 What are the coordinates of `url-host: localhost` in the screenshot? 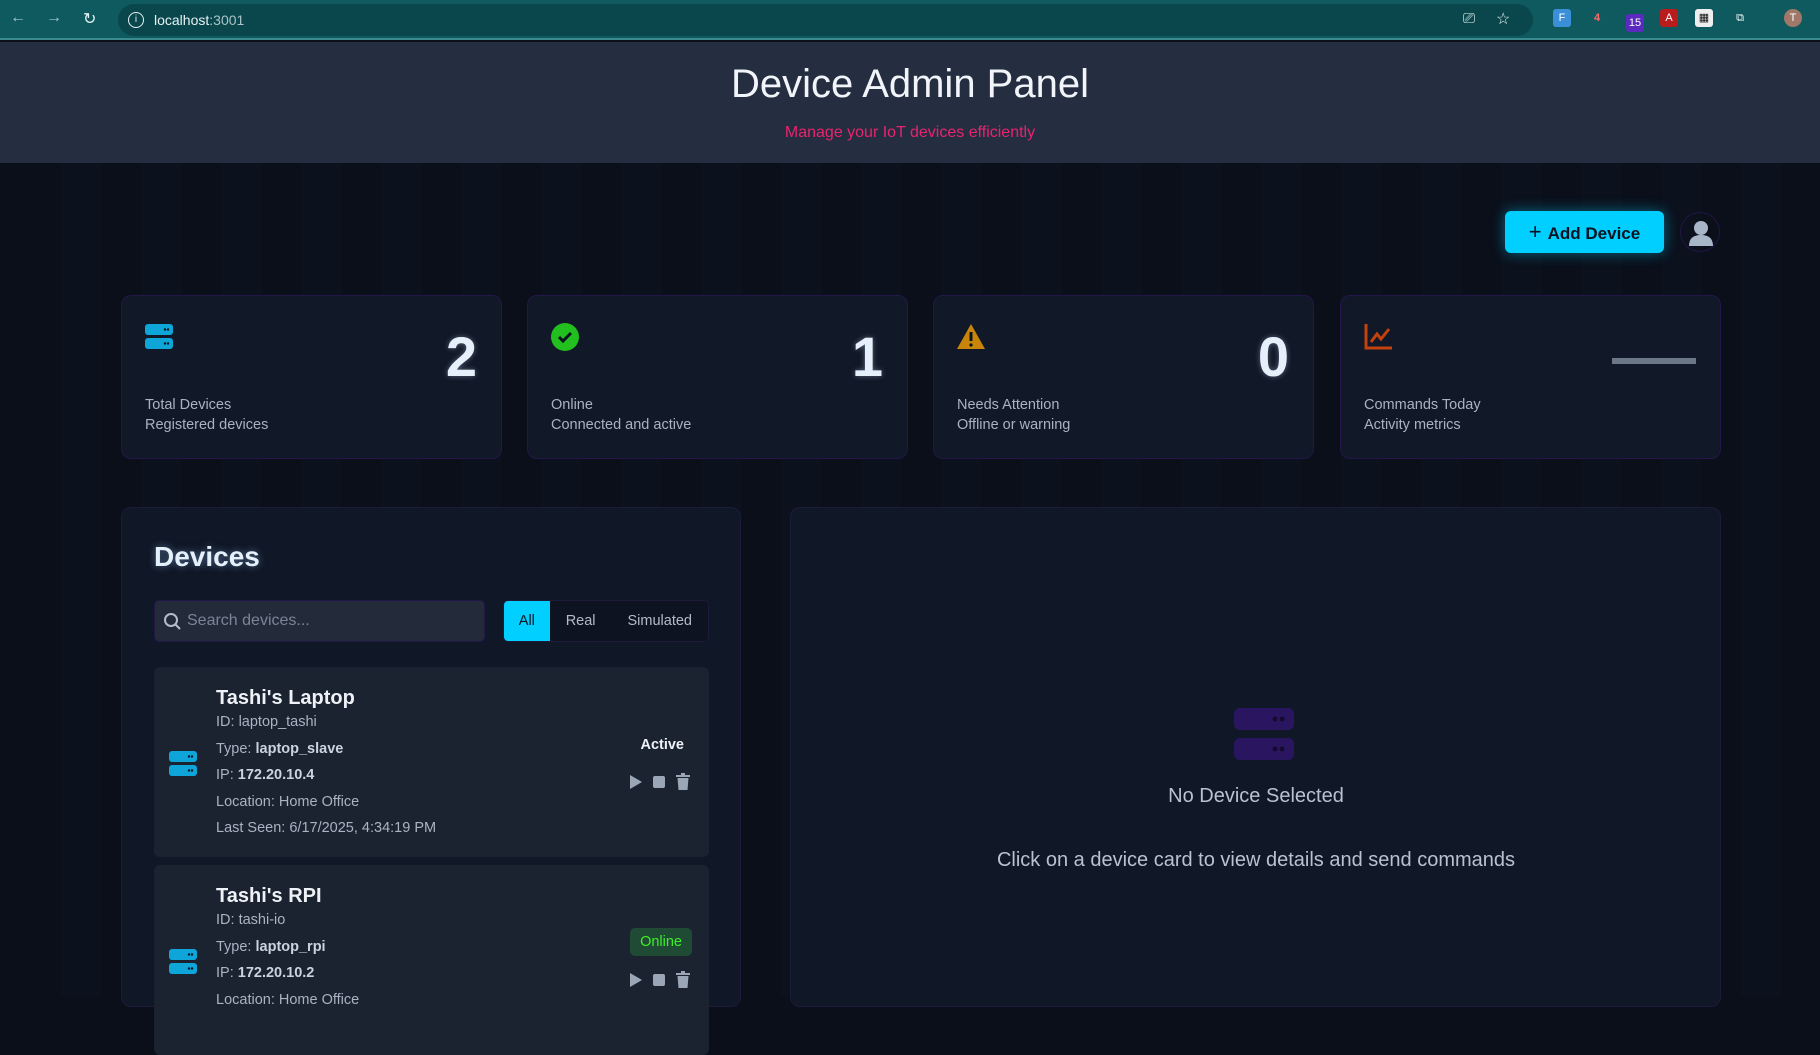 It's located at (182, 20).